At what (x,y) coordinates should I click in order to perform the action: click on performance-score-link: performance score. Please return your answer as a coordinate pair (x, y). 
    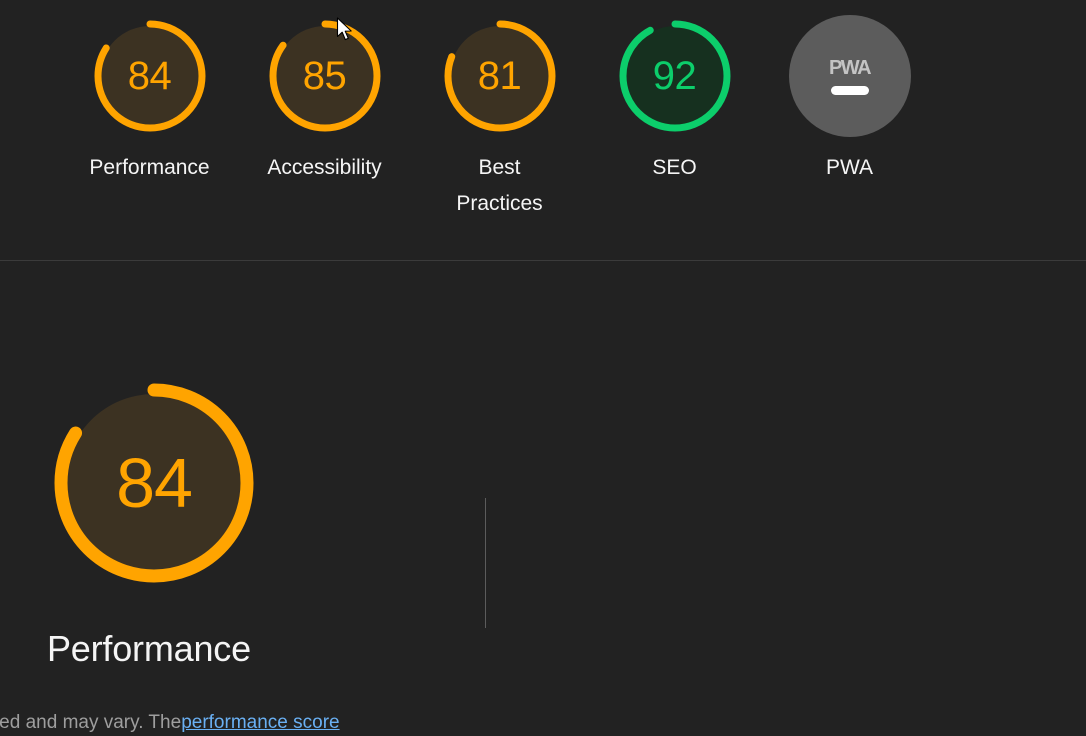
    Looking at the image, I should click on (260, 722).